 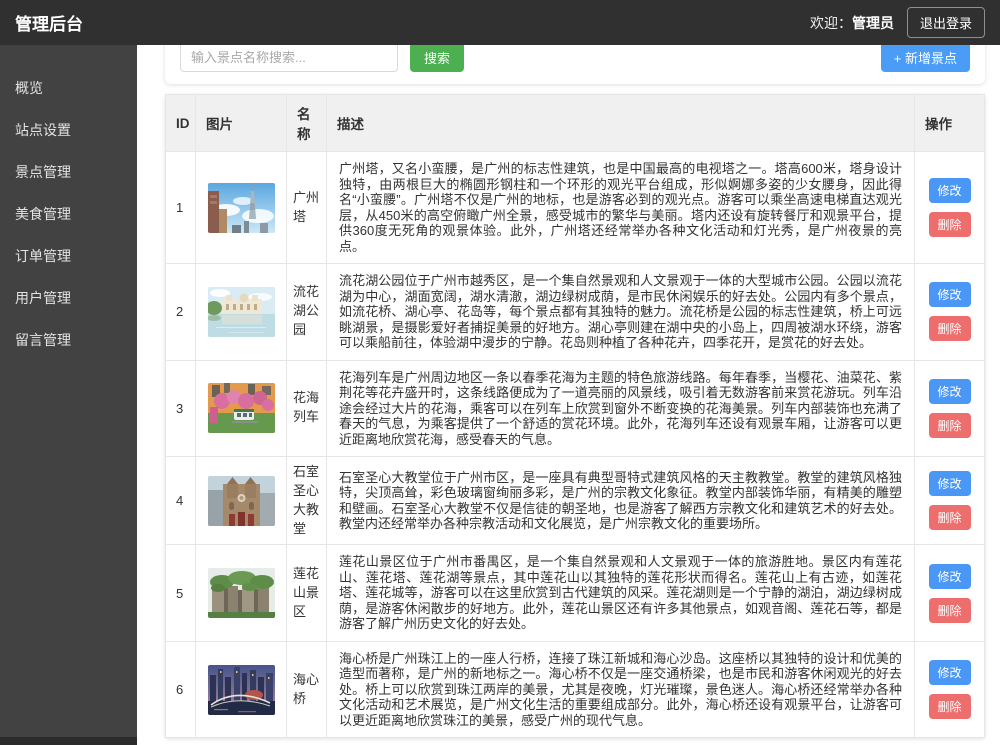 I want to click on row-name: 海心桥, so click(x=306, y=689).